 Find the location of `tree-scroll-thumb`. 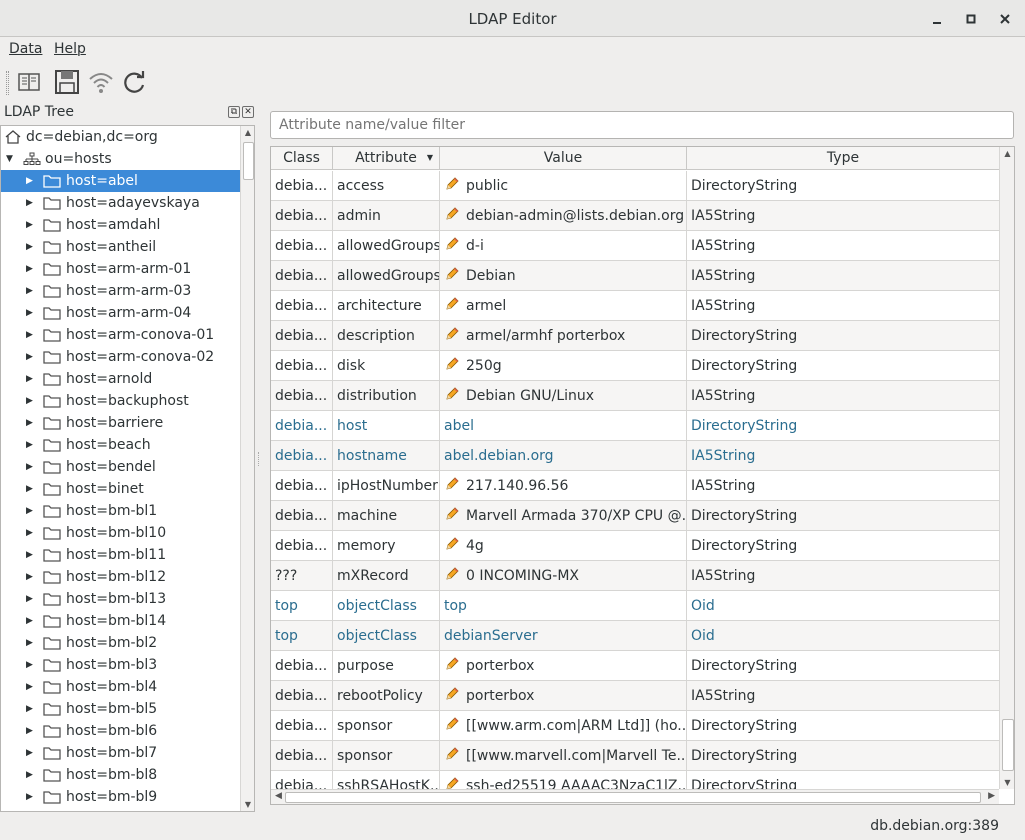

tree-scroll-thumb is located at coordinates (248, 161).